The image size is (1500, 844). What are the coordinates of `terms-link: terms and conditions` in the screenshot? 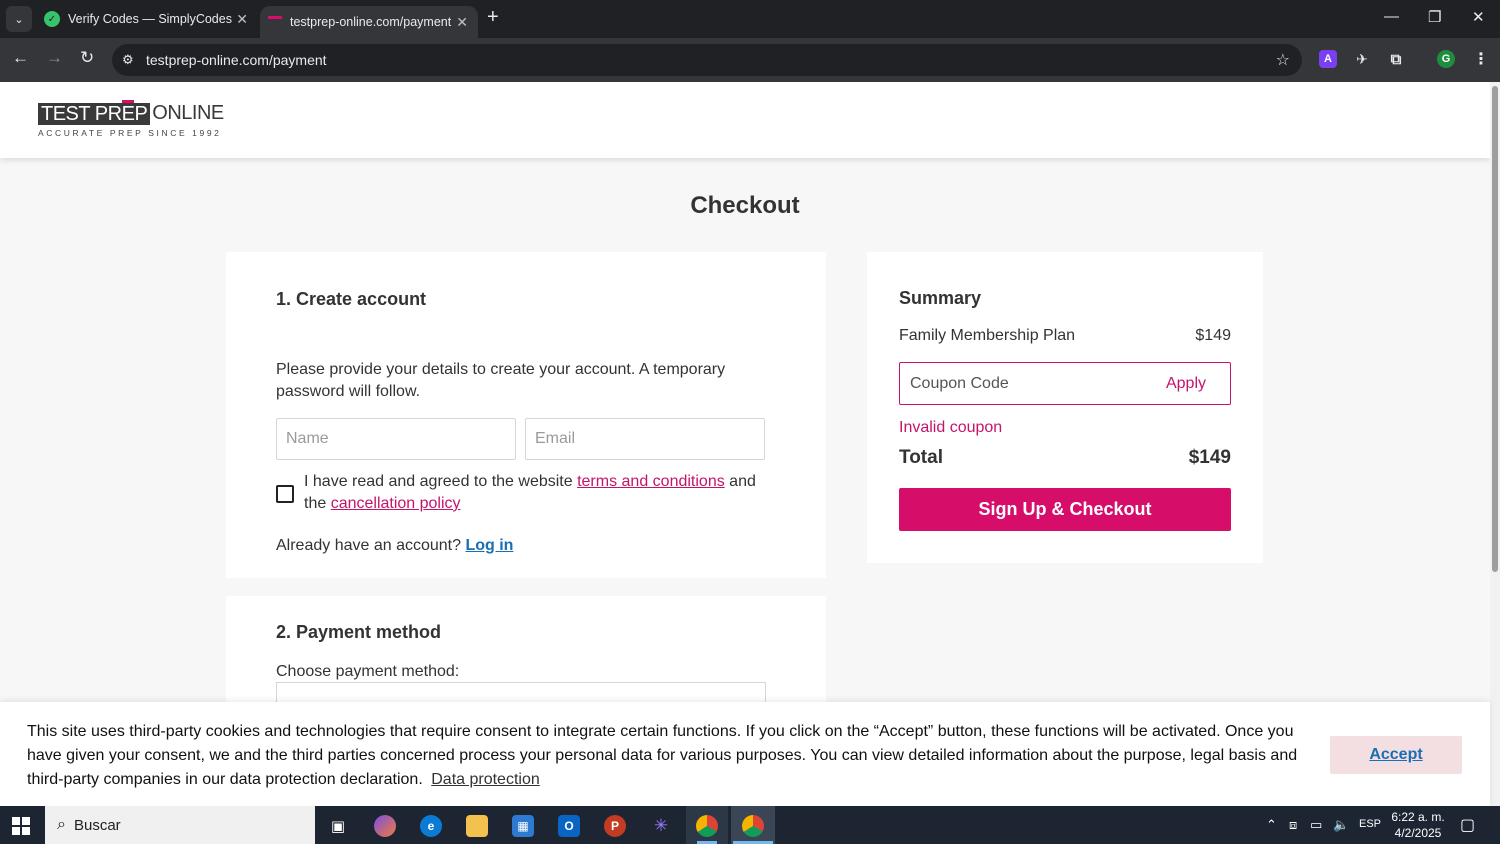 It's located at (651, 481).